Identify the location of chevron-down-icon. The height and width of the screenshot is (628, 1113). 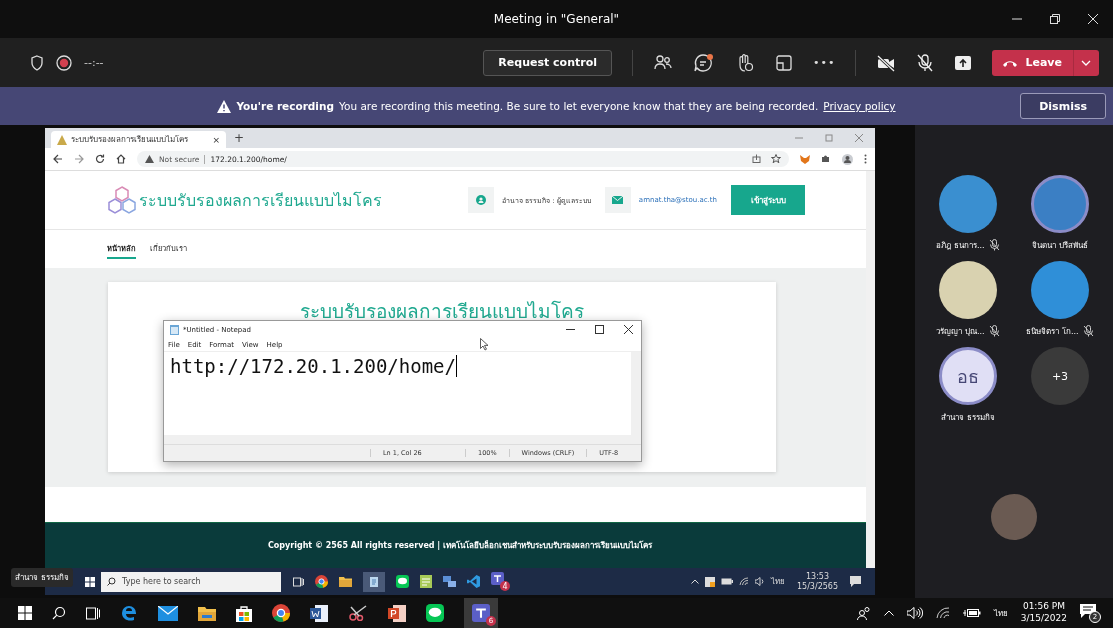
(1086, 62).